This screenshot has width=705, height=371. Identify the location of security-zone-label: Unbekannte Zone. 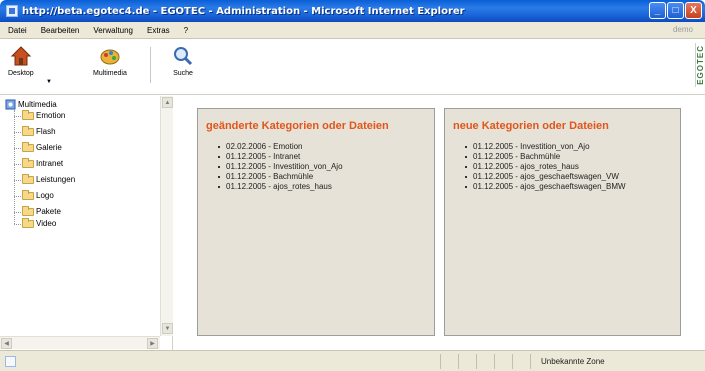
(573, 361).